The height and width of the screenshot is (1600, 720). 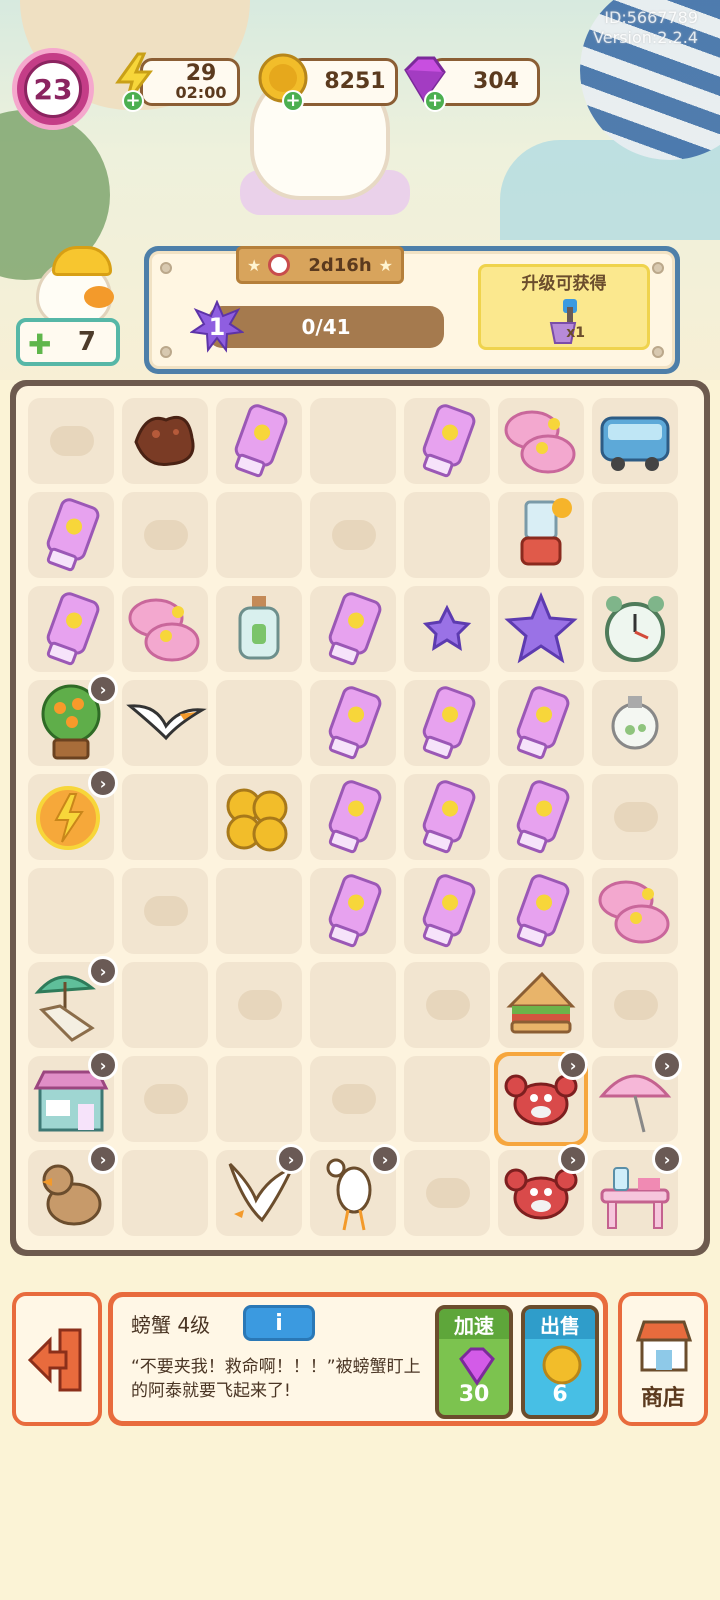 I want to click on task-level-star: 1, so click(x=217, y=326).